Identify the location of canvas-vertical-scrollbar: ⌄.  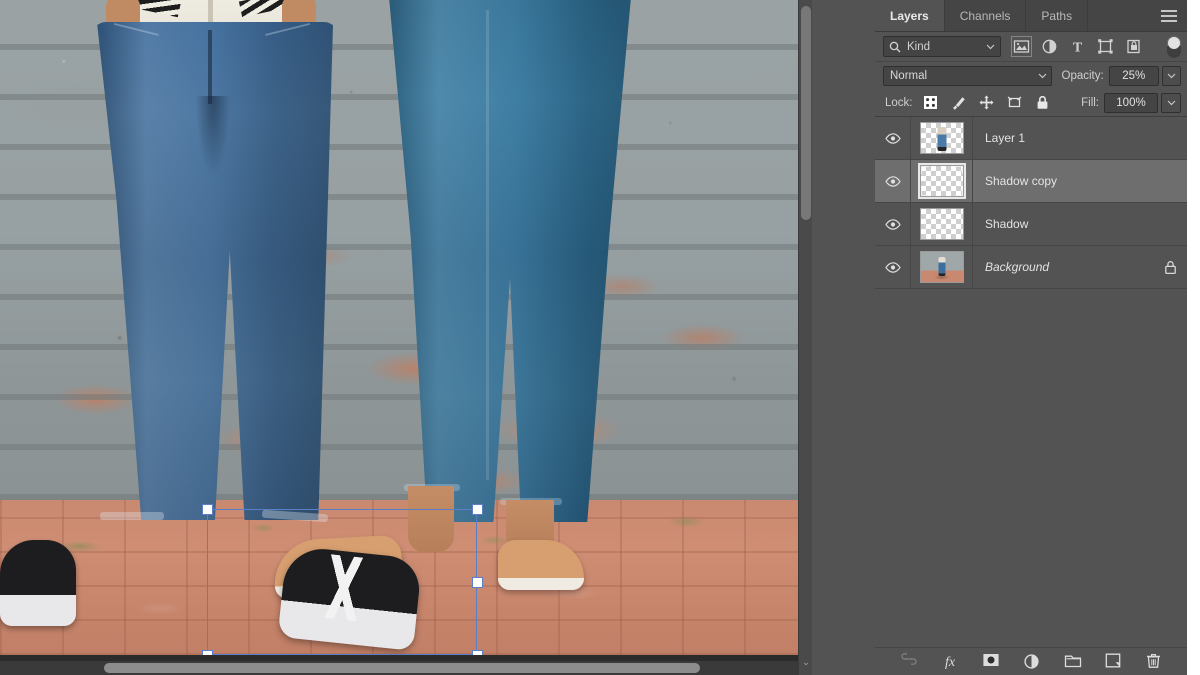
(805, 337).